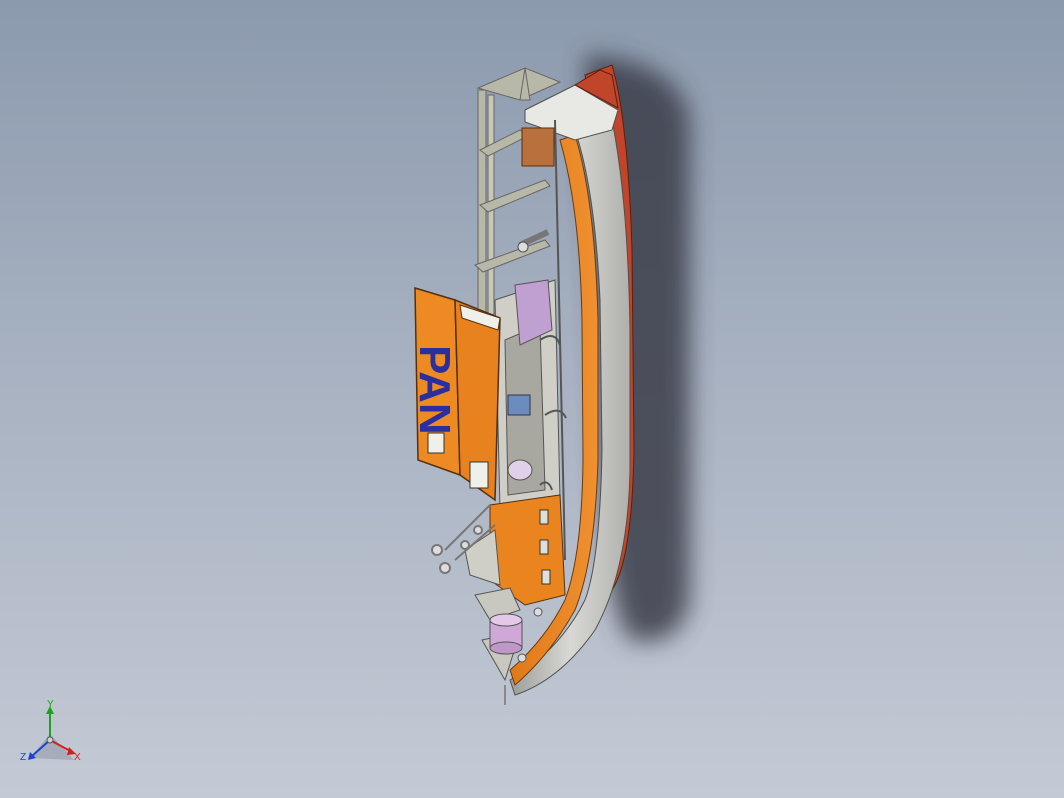 This screenshot has width=1064, height=798. What do you see at coordinates (515, 550) in the screenshot?
I see `stern-section` at bounding box center [515, 550].